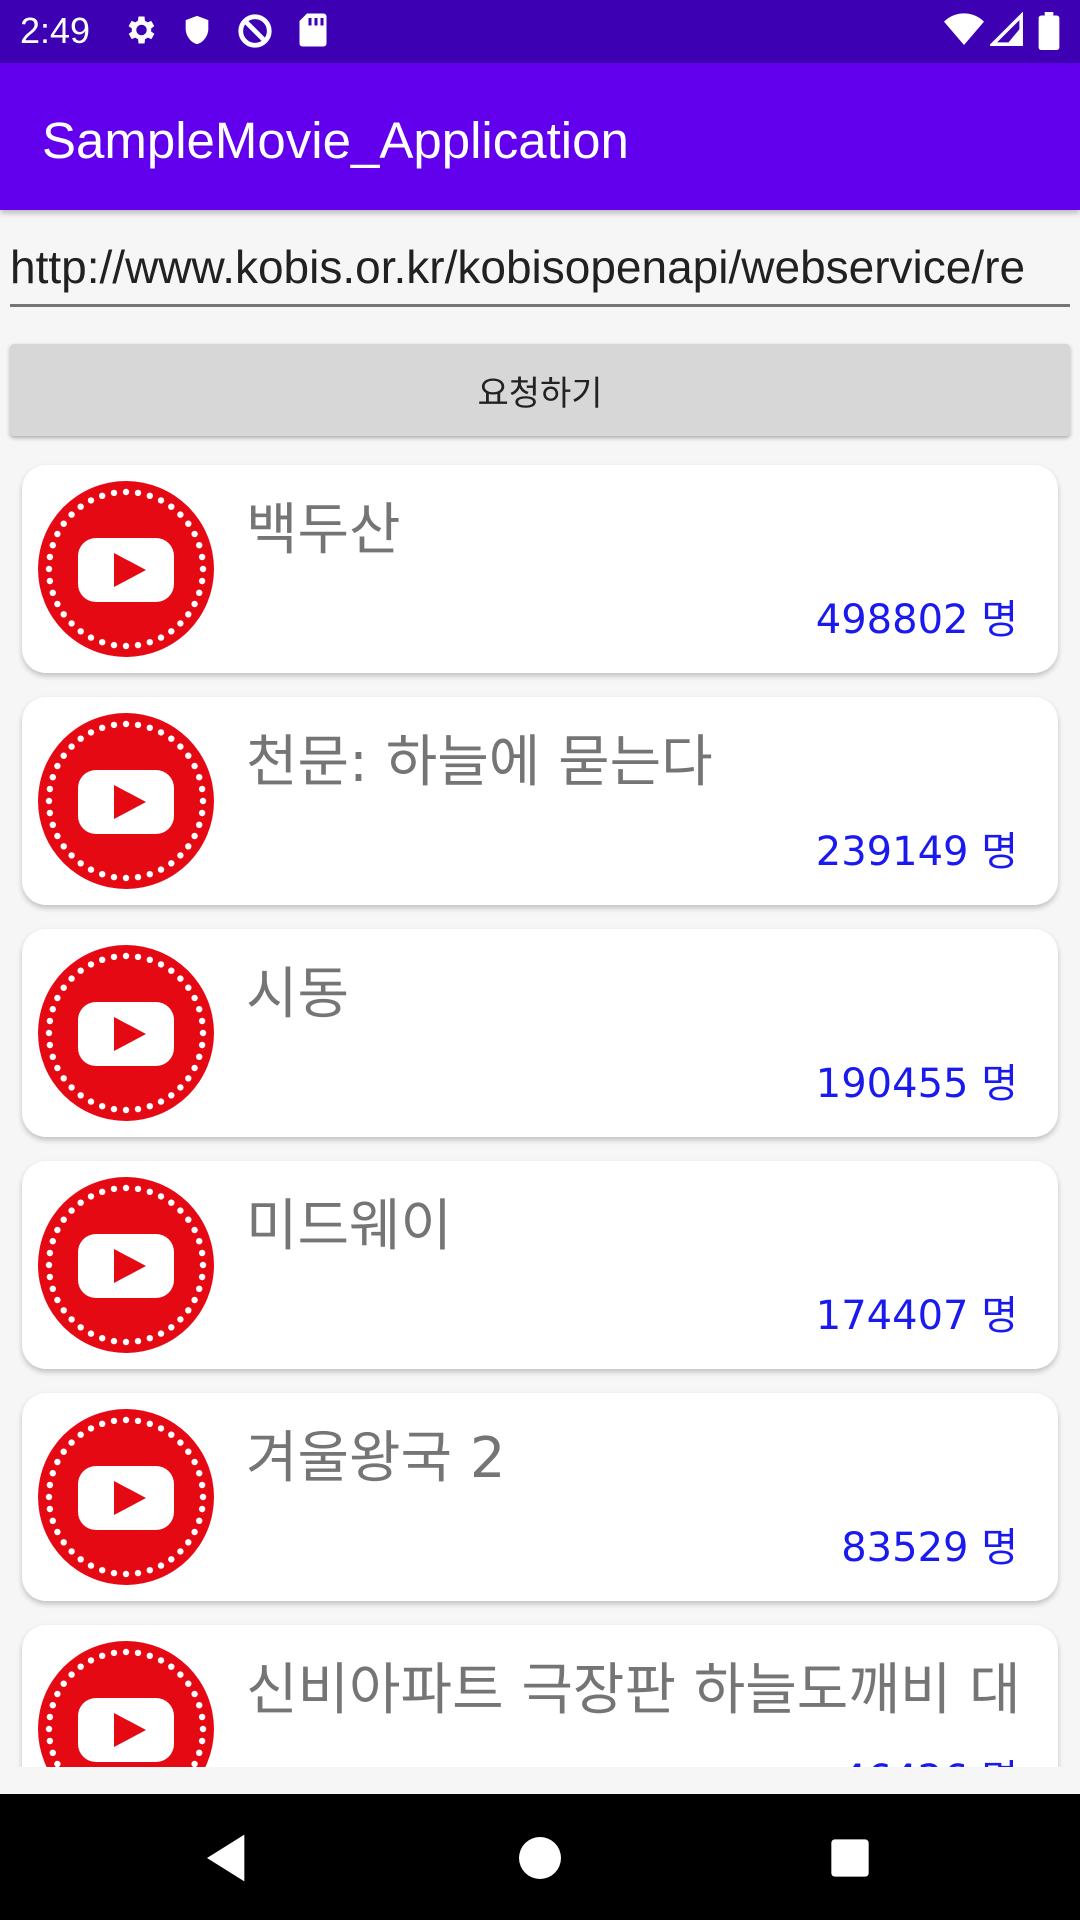 This screenshot has width=1080, height=1920. Describe the element at coordinates (540, 268) in the screenshot. I see `url-input` at that location.